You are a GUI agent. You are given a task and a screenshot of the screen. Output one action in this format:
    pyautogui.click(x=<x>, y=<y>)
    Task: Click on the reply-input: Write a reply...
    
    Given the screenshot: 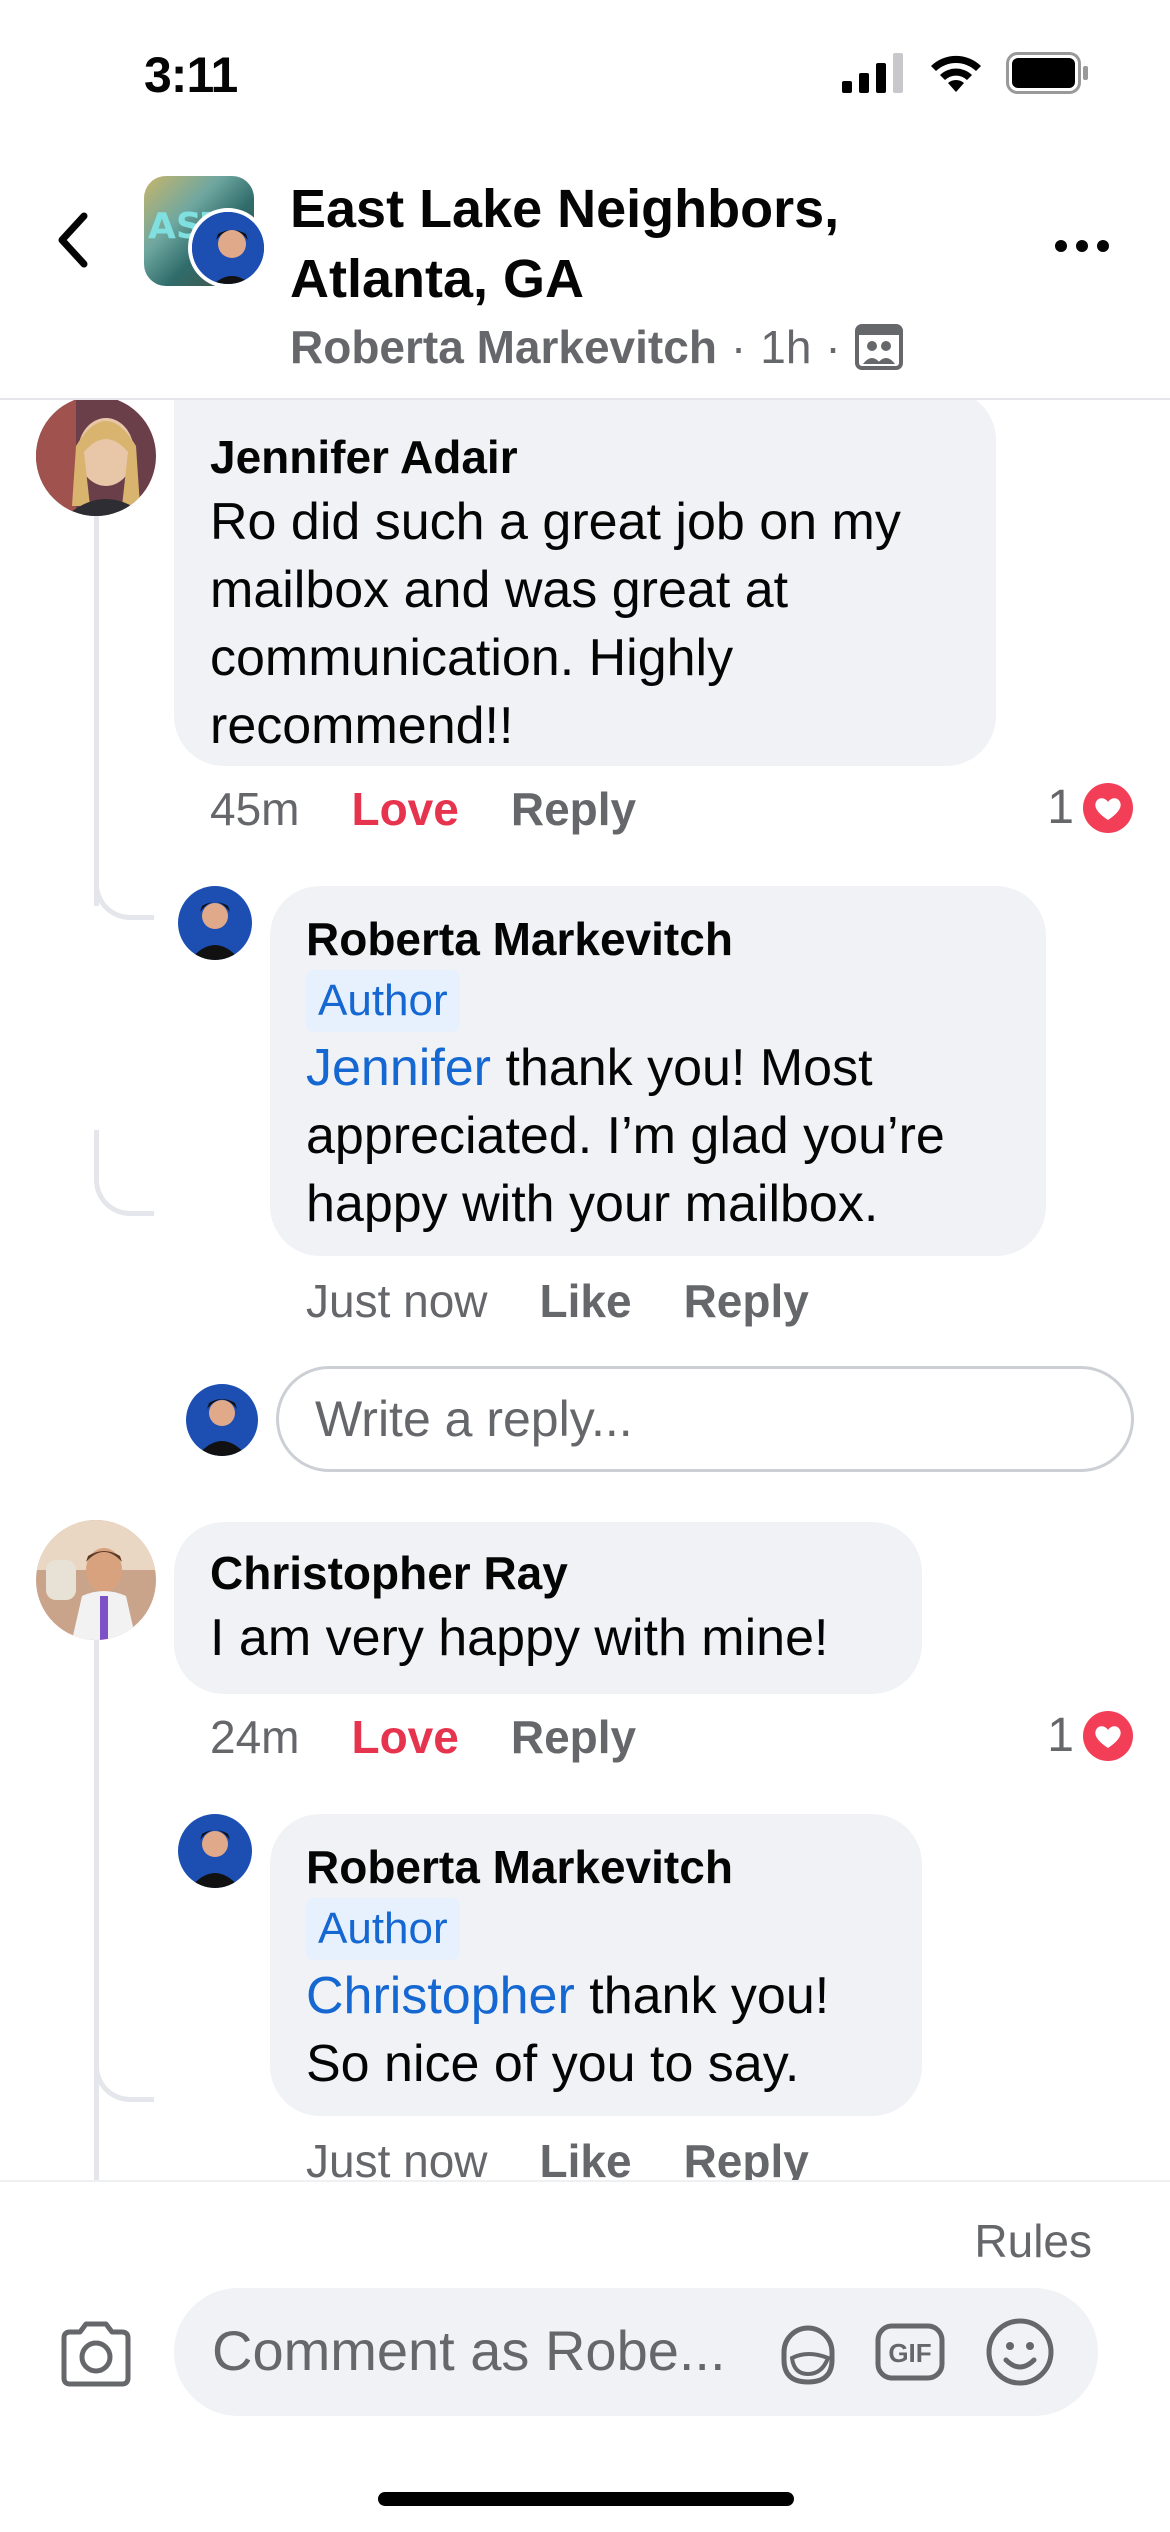 What is the action you would take?
    pyautogui.click(x=705, y=1419)
    